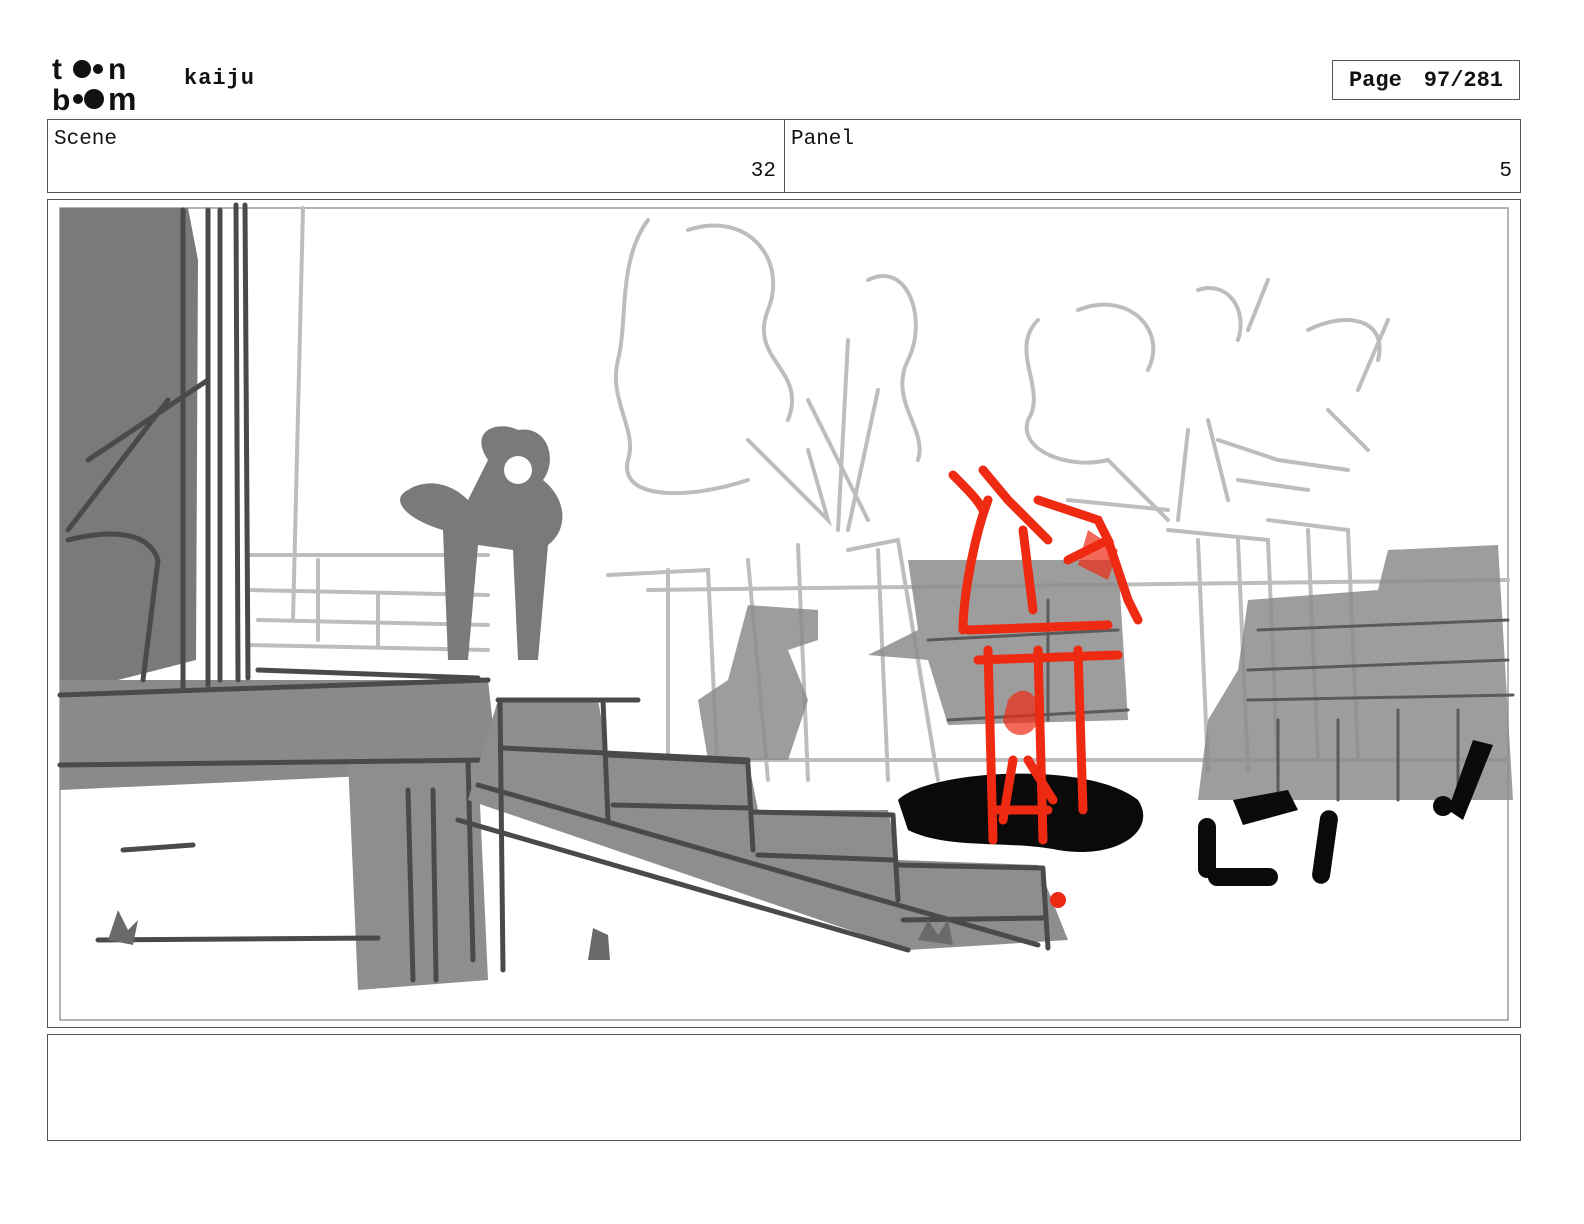 The height and width of the screenshot is (1224, 1584). Describe the element at coordinates (61, 98) in the screenshot. I see `svg-text: b` at that location.